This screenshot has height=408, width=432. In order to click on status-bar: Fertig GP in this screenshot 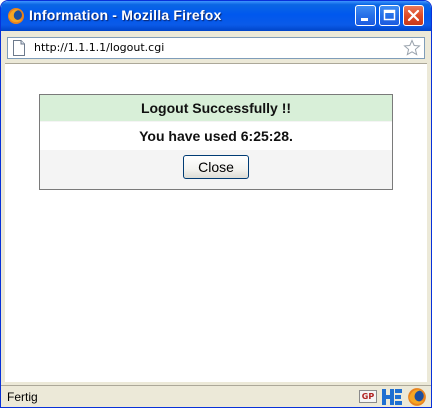, I will do `click(216, 396)`.